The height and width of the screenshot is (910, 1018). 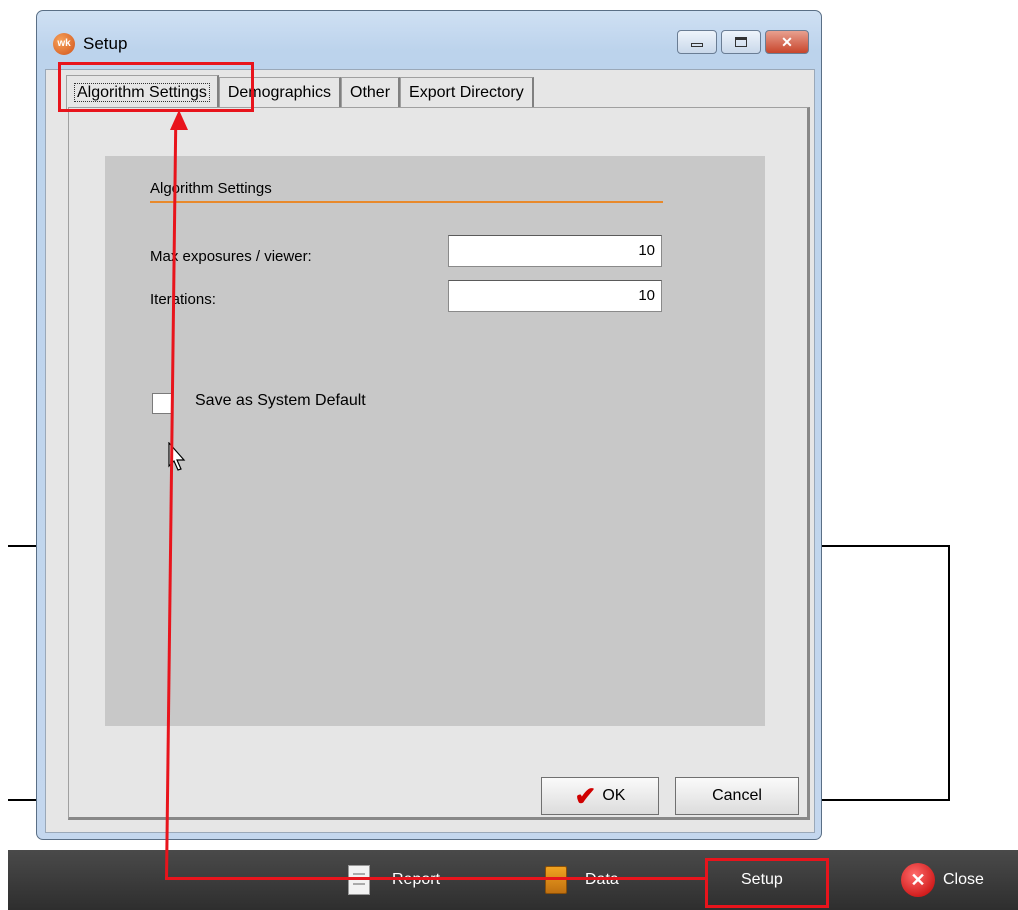 What do you see at coordinates (918, 880) in the screenshot?
I see `close-circle-icon: ✕` at bounding box center [918, 880].